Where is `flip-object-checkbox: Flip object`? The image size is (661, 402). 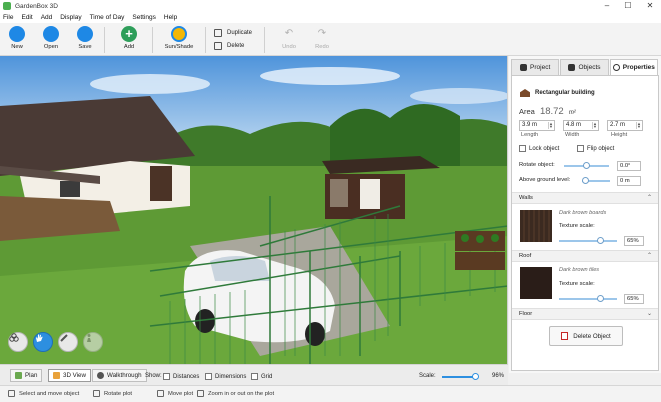 flip-object-checkbox: Flip object is located at coordinates (595, 148).